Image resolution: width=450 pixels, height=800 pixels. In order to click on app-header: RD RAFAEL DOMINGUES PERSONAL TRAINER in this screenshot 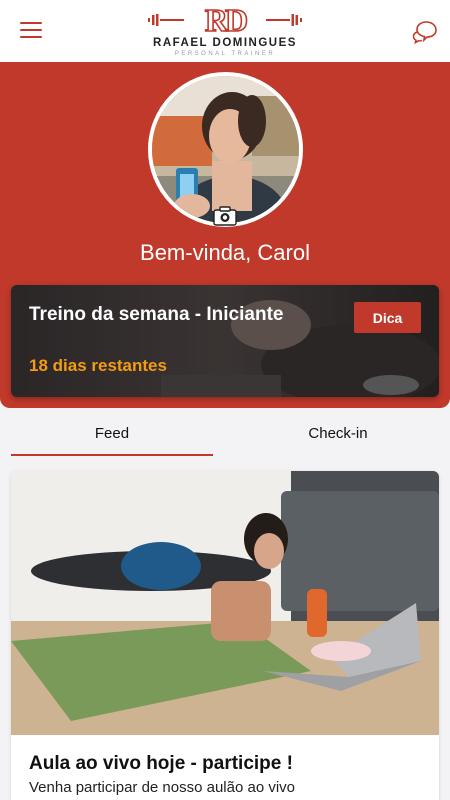, I will do `click(225, 31)`.